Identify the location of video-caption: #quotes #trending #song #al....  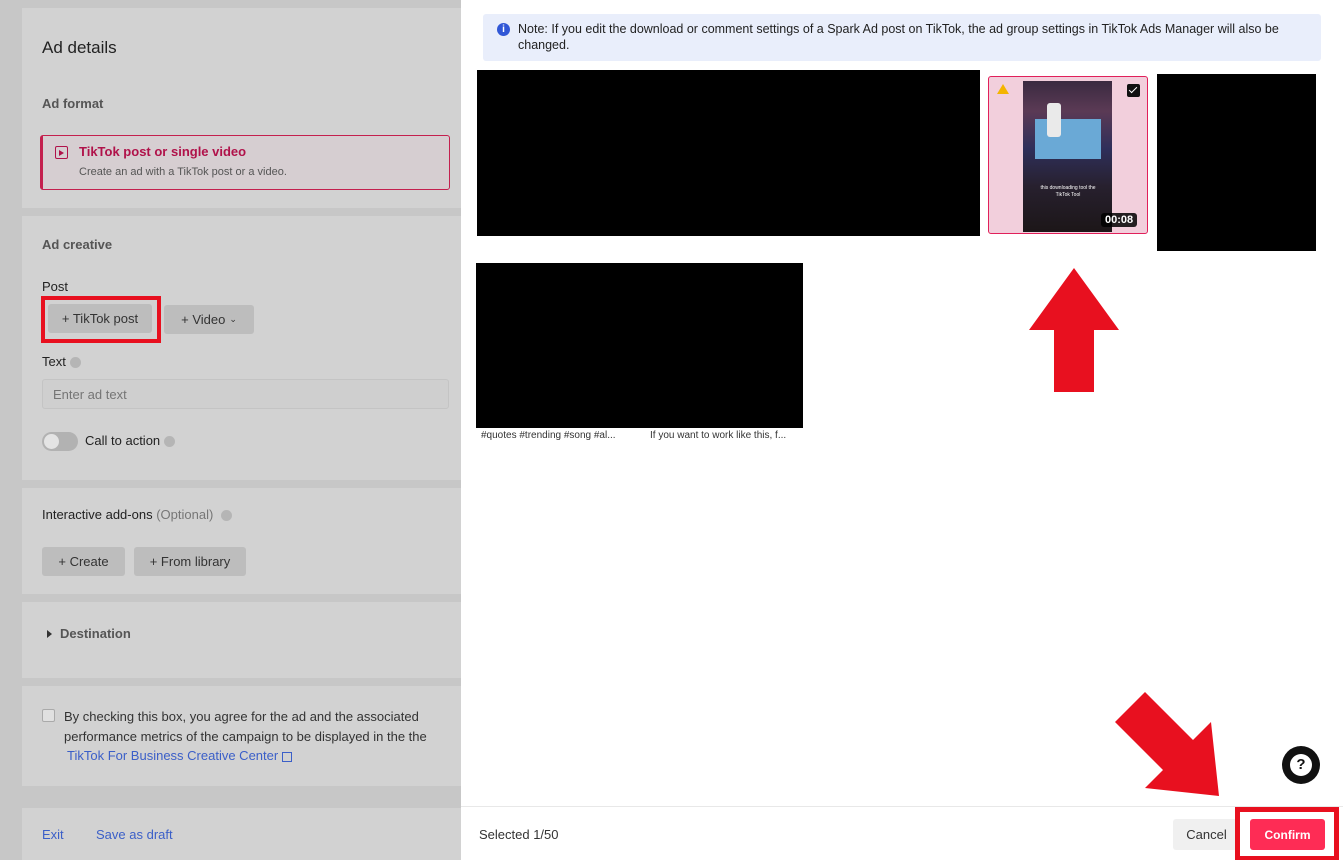
(548, 435).